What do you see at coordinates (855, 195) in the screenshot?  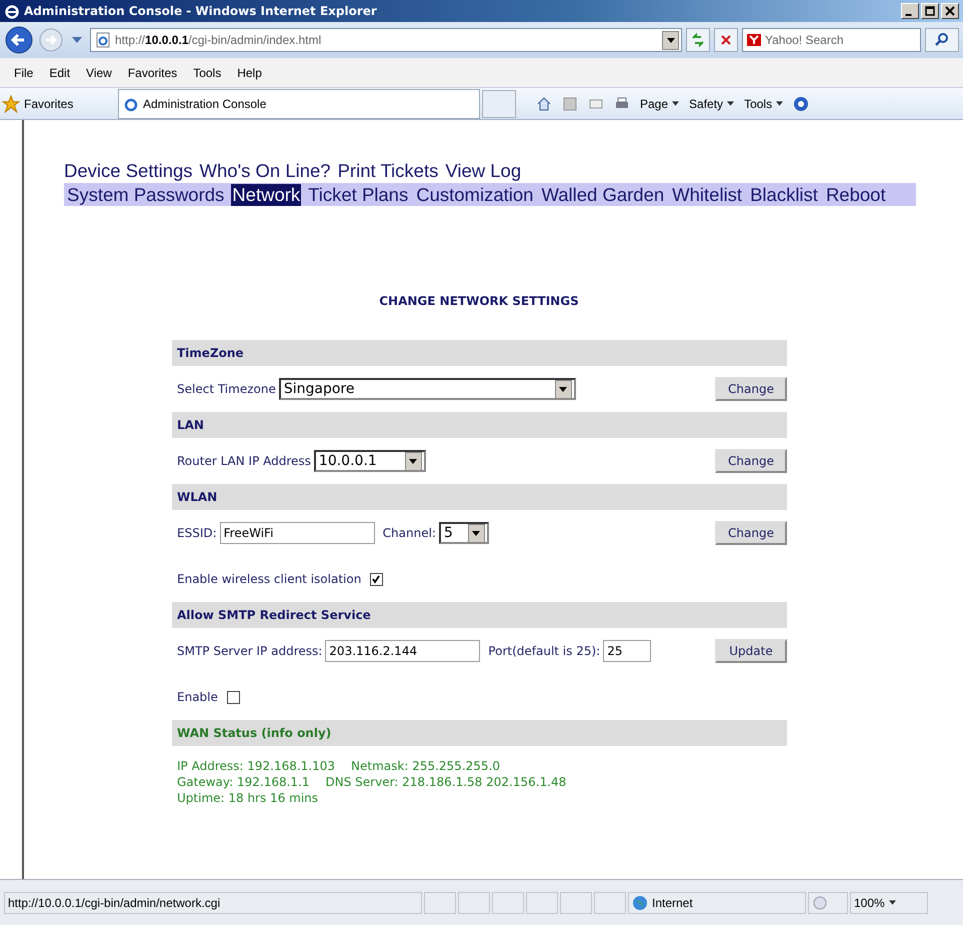 I see `nav-tab: Reboot` at bounding box center [855, 195].